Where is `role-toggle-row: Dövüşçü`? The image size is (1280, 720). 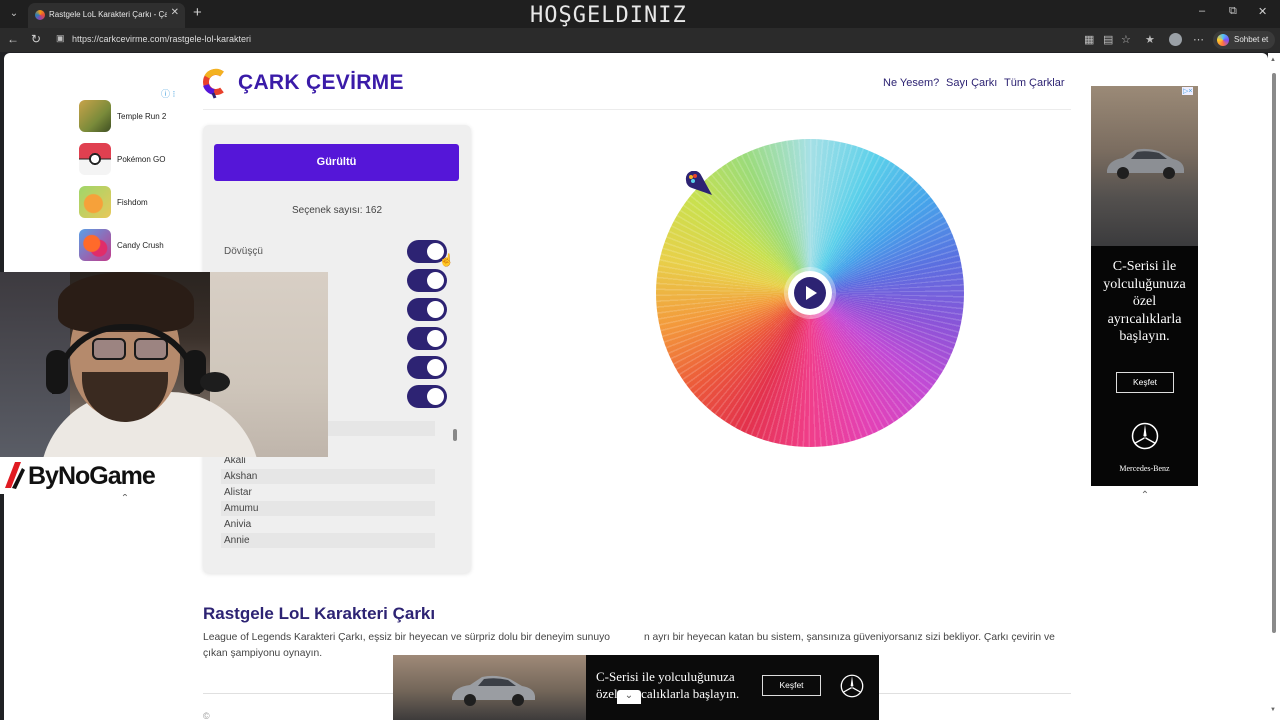 role-toggle-row: Dövüşçü is located at coordinates (336, 252).